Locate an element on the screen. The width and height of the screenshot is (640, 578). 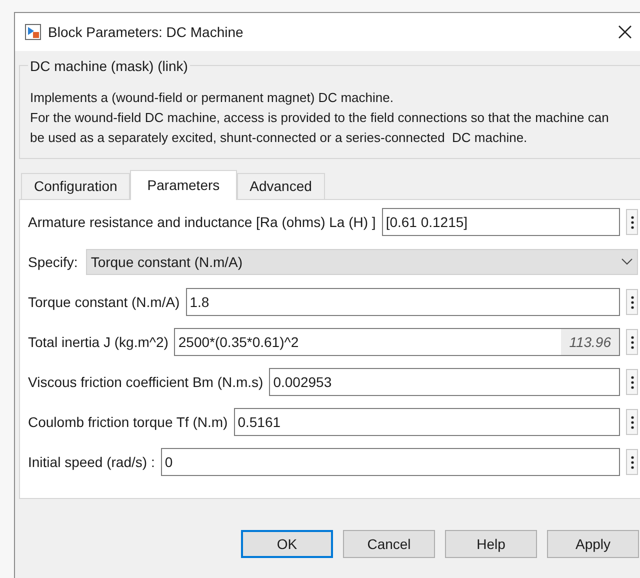
dialog-button: Apply is located at coordinates (593, 544).